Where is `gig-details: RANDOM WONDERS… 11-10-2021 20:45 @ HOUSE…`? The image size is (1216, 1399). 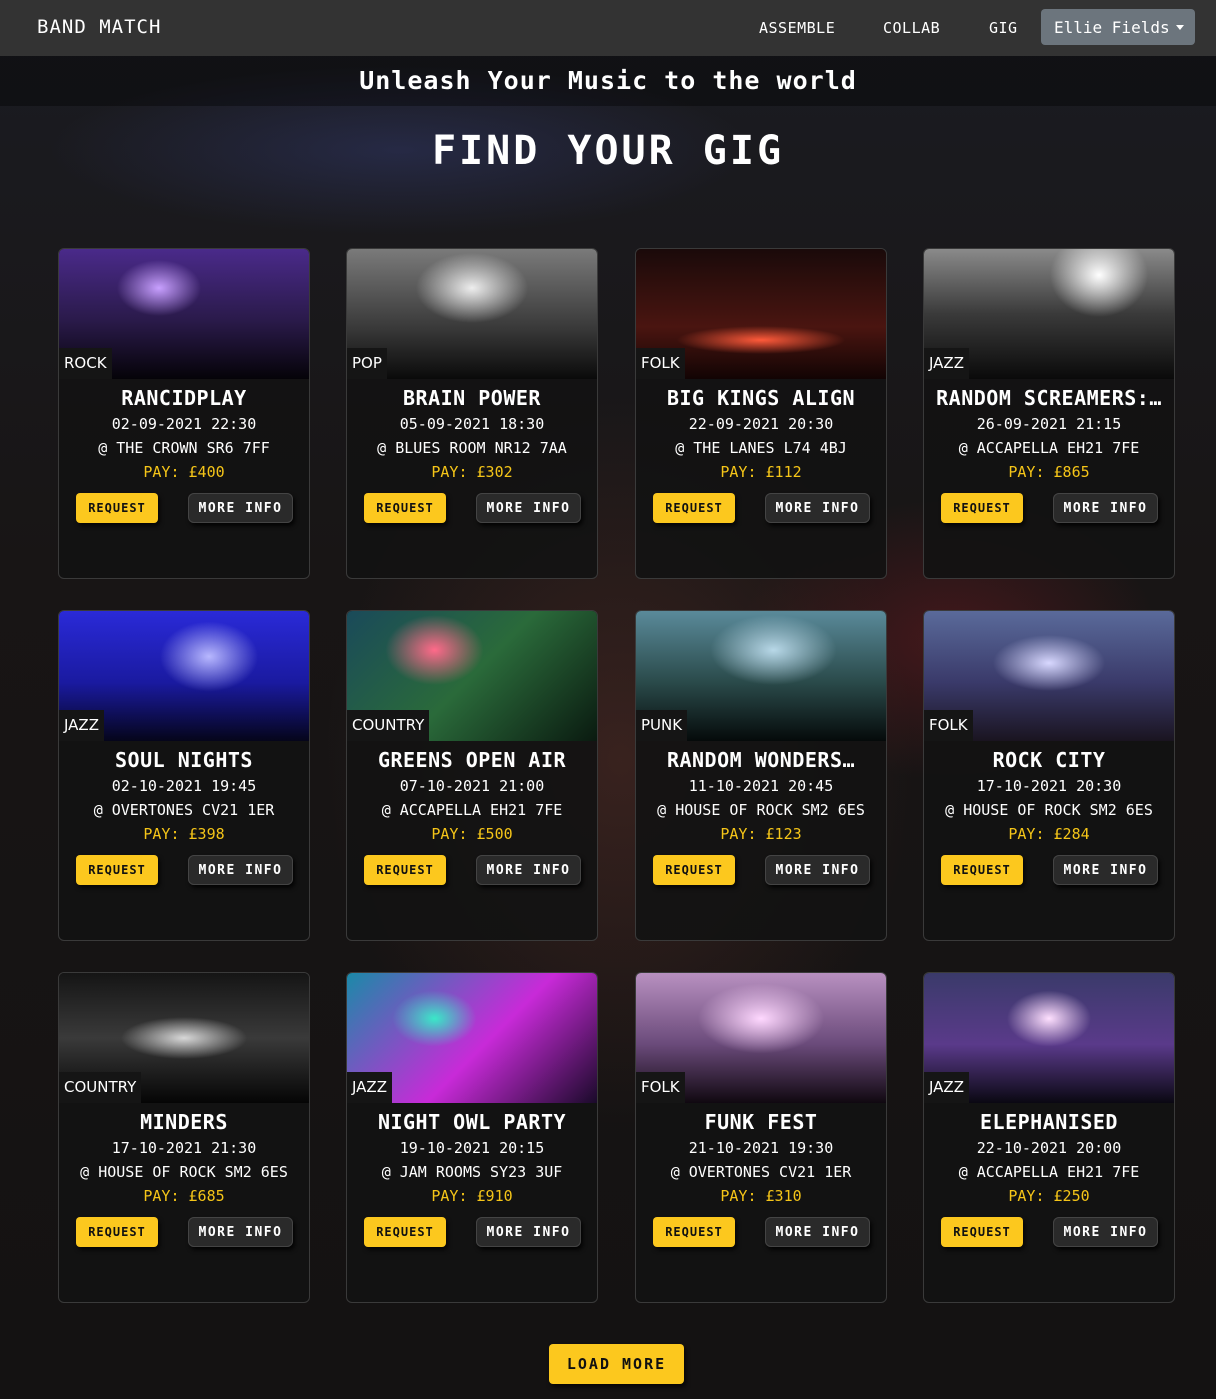 gig-details: RANDOM WONDERS… 11-10-2021 20:45 @ HOUSE… is located at coordinates (761, 796).